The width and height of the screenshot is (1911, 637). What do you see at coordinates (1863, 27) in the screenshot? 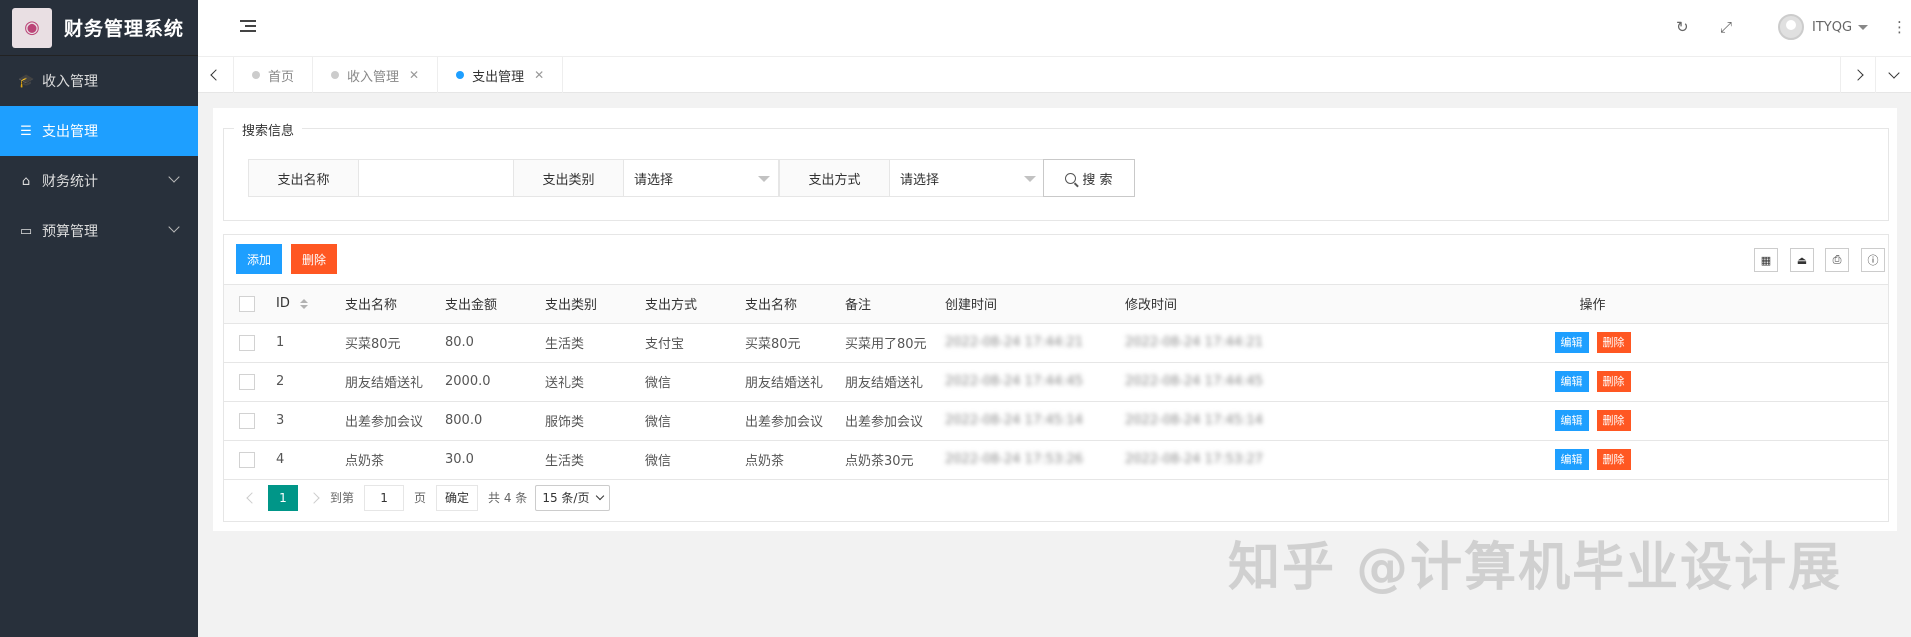
I see `caret-down-icon` at bounding box center [1863, 27].